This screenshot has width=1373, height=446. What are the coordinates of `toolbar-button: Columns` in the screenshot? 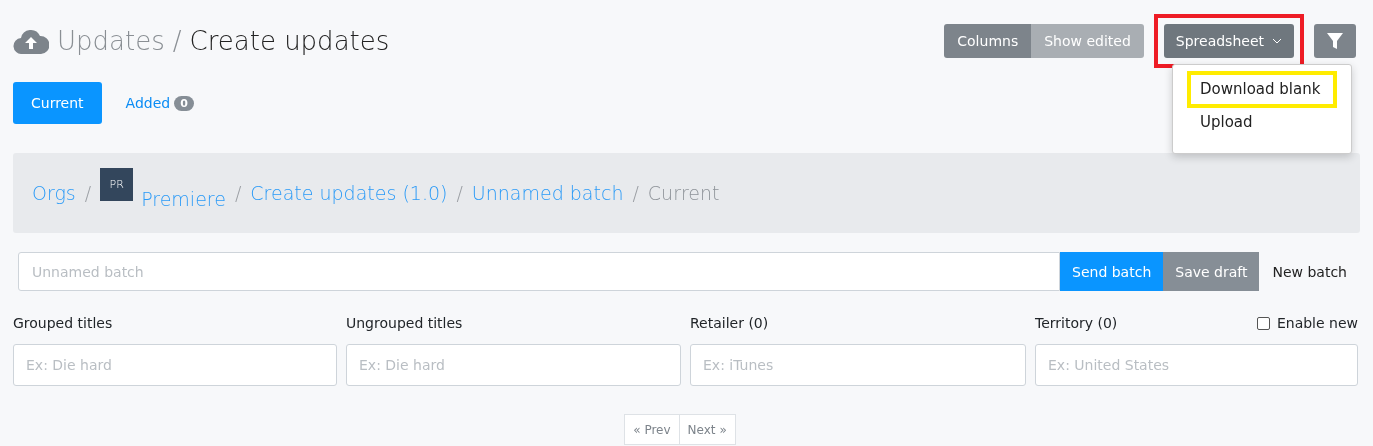 It's located at (988, 41).